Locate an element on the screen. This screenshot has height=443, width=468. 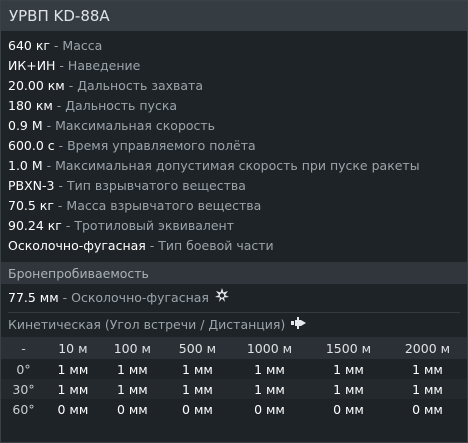
stat-label: Дальность захвата is located at coordinates (140, 85).